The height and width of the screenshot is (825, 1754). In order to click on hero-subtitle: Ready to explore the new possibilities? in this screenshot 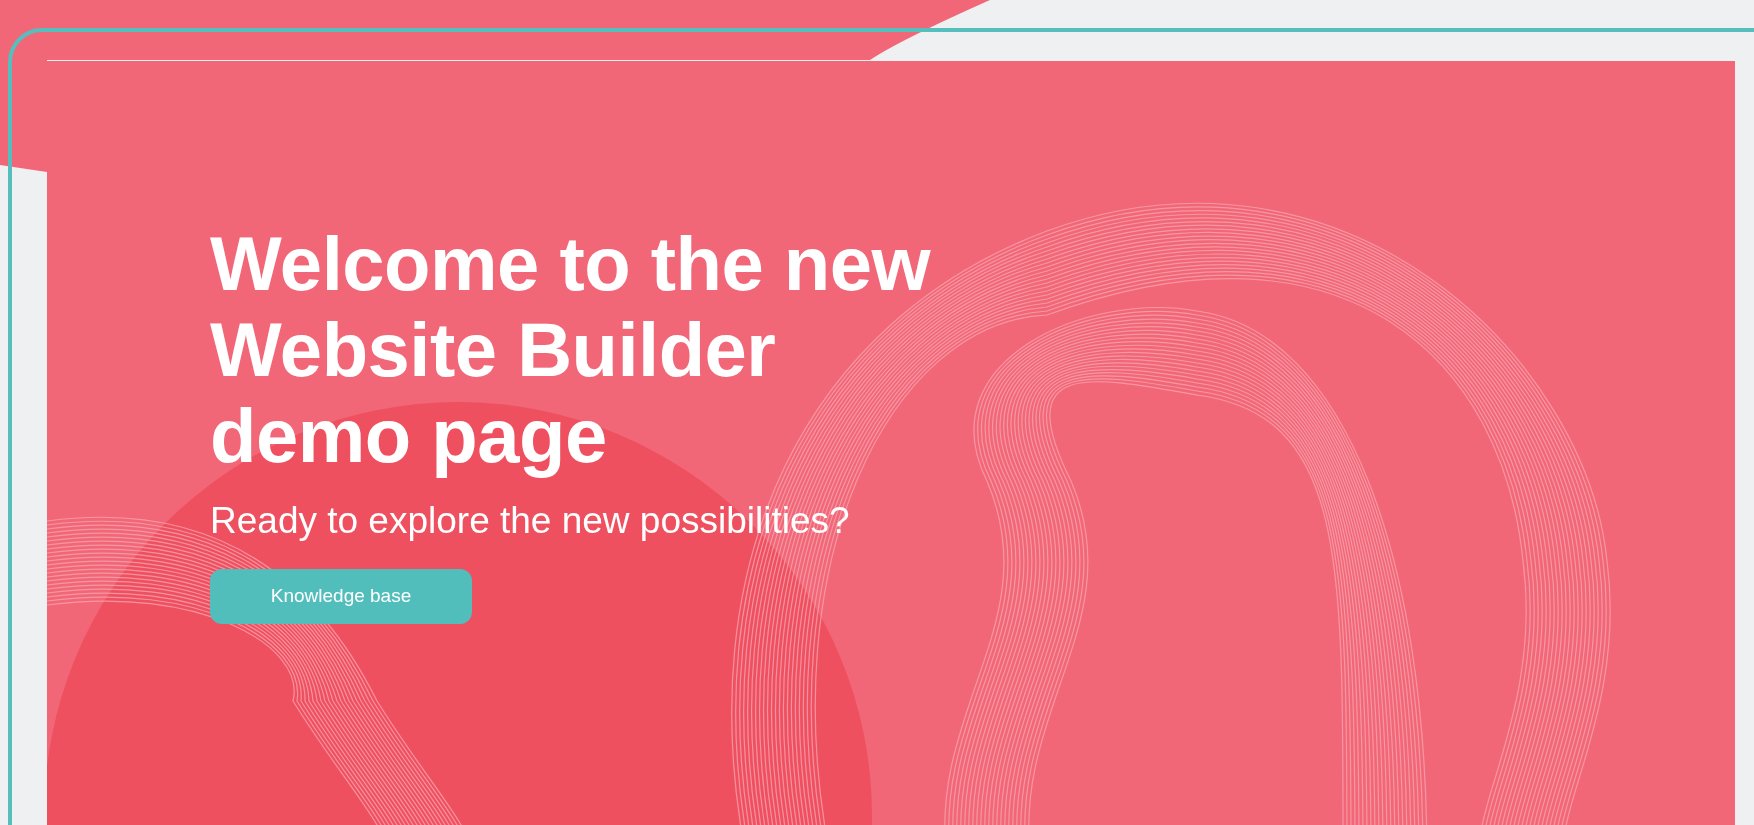, I will do `click(530, 521)`.